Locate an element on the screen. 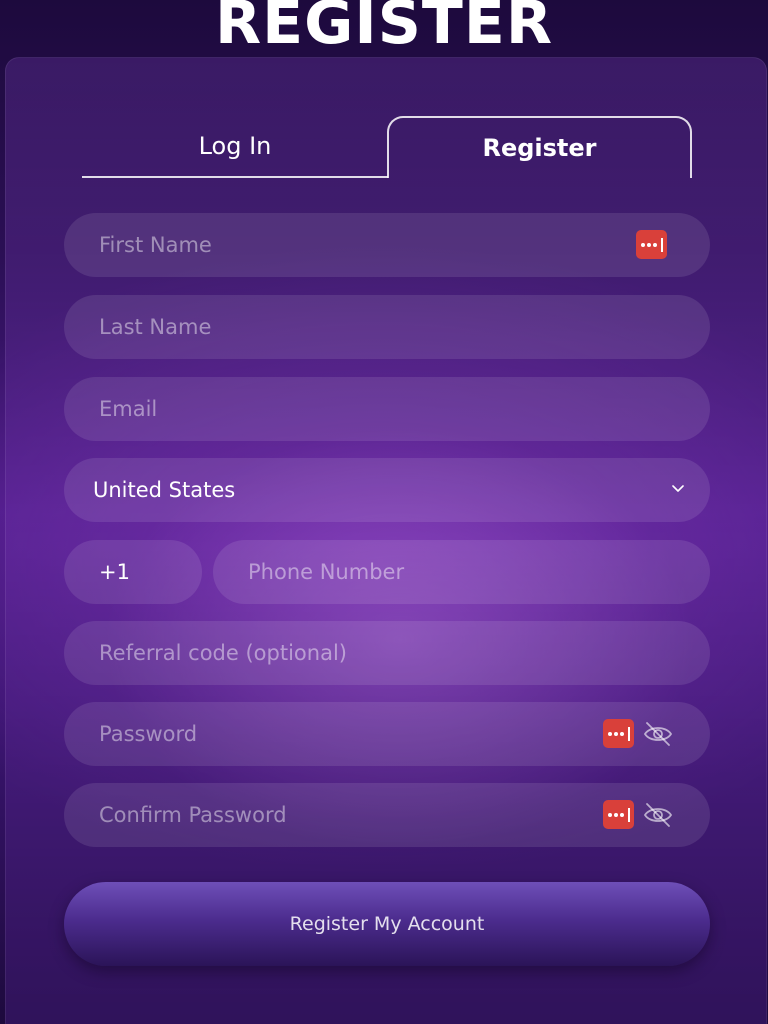 The width and height of the screenshot is (768, 1024). password-placeholder: Password is located at coordinates (148, 734).